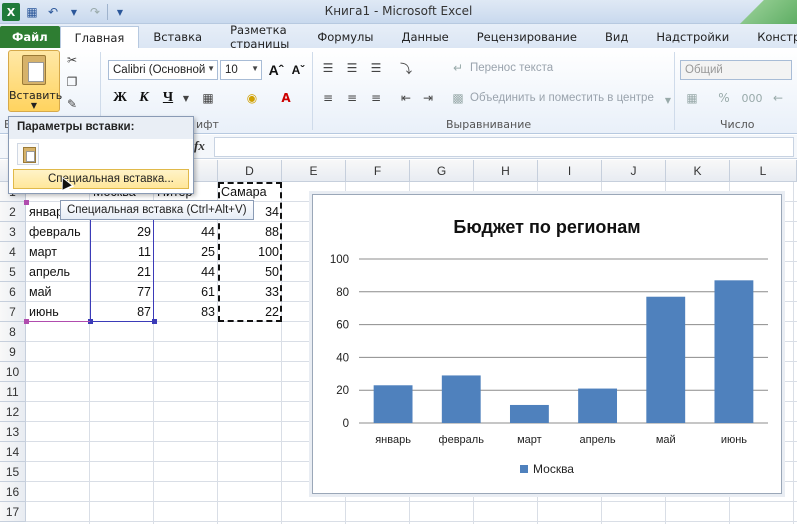 This screenshot has width=797, height=524. What do you see at coordinates (345, 37) in the screenshot?
I see `tab-formulas: Формулы` at bounding box center [345, 37].